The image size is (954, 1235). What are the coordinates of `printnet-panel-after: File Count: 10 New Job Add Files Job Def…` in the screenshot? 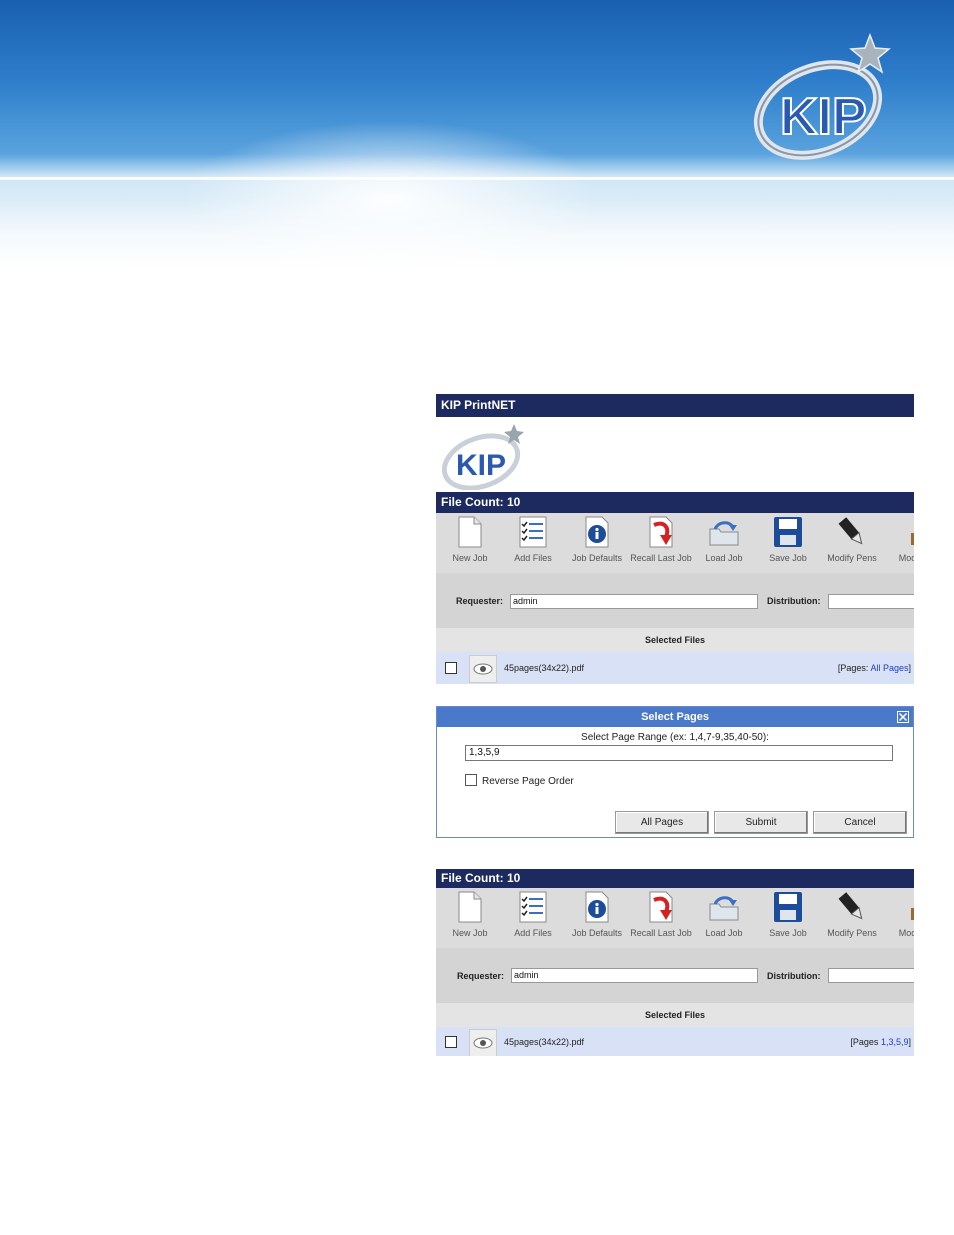 It's located at (675, 962).